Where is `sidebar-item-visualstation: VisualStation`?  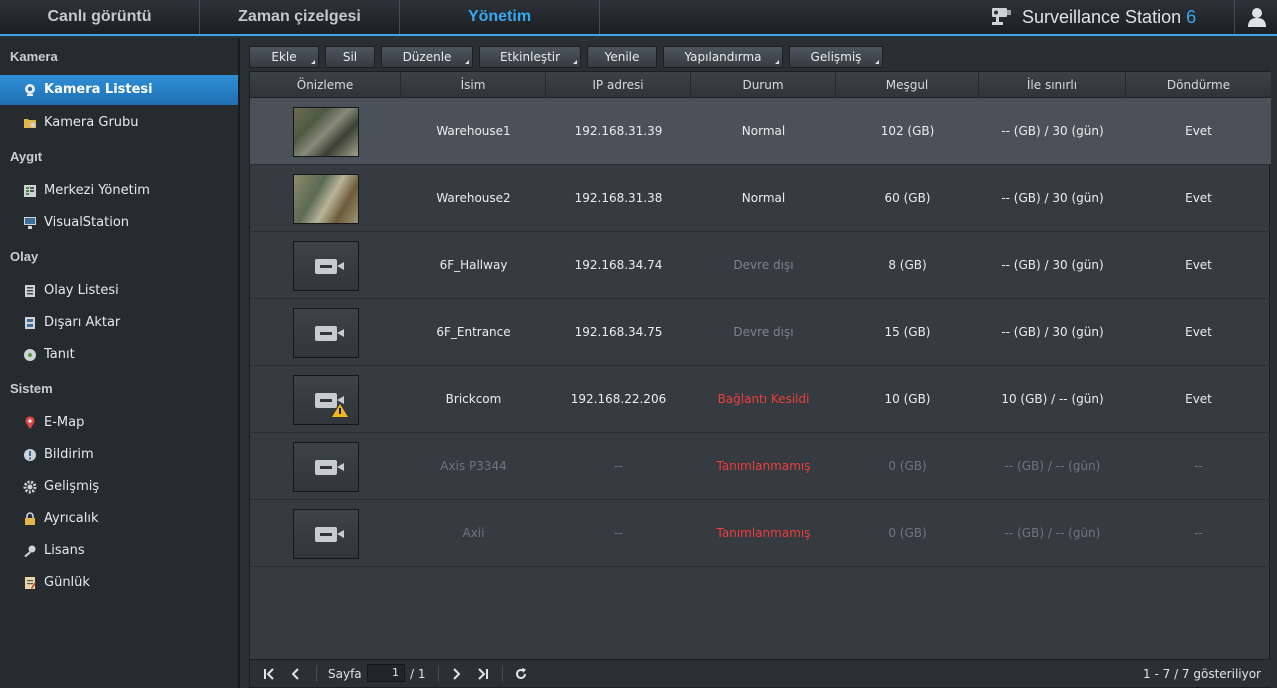
sidebar-item-visualstation: VisualStation is located at coordinates (119, 223).